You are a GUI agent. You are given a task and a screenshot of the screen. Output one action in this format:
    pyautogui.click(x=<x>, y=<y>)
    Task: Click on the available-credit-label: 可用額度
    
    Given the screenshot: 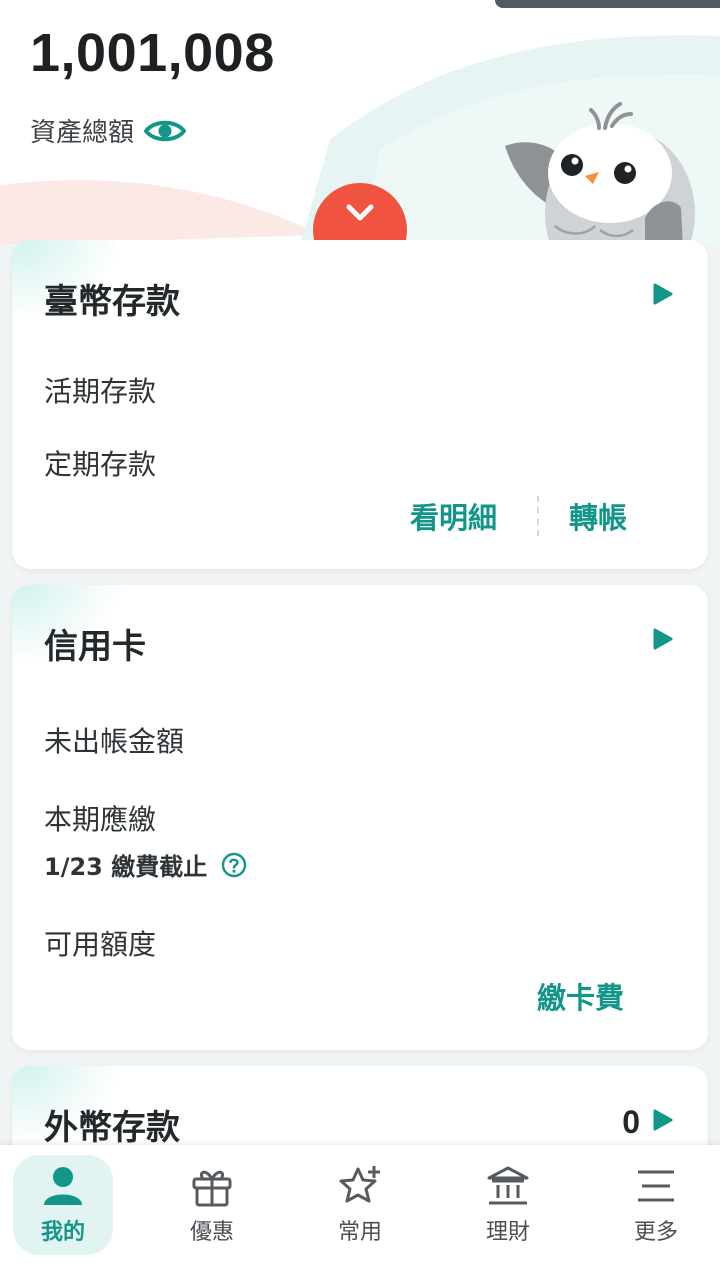 What is the action you would take?
    pyautogui.click(x=100, y=944)
    